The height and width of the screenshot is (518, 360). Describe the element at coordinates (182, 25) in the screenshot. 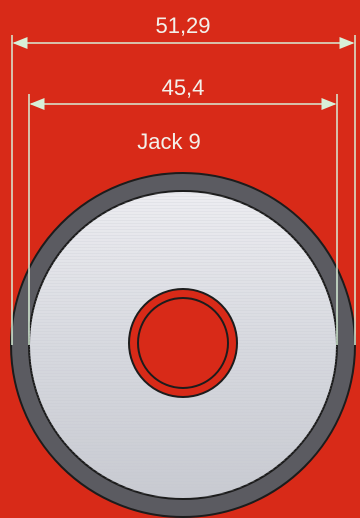

I see `outer-dimension-value: 51,29` at that location.